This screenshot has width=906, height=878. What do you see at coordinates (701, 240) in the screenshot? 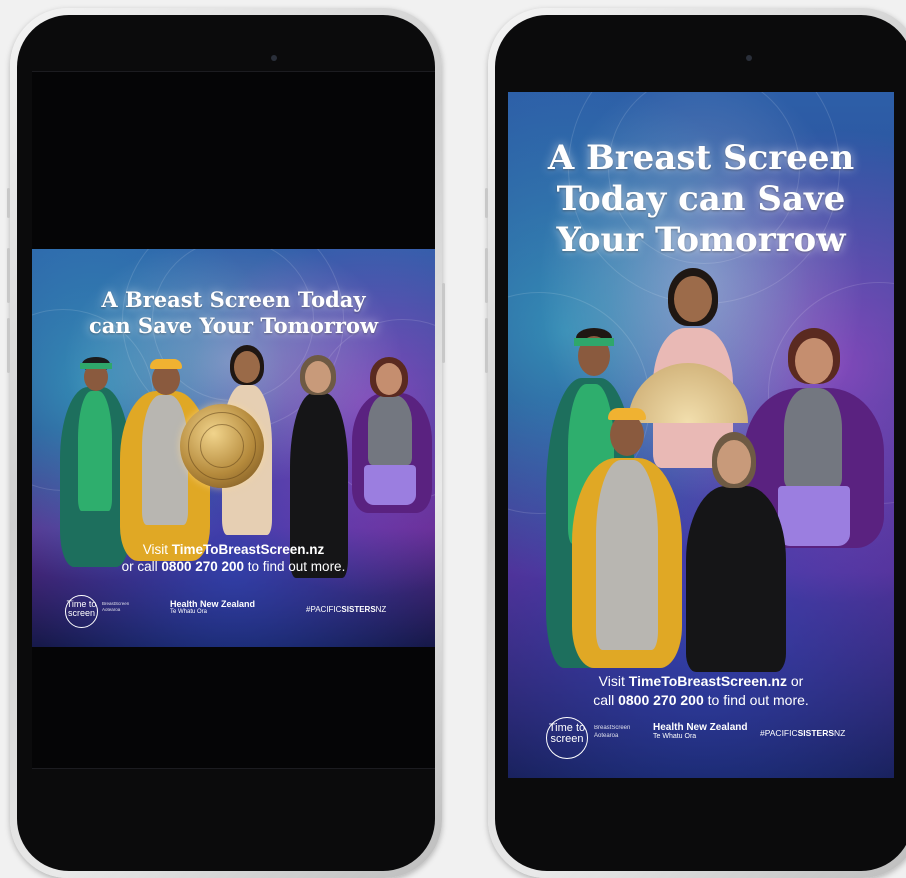
I see `headline-line: Your Tomorrow` at bounding box center [701, 240].